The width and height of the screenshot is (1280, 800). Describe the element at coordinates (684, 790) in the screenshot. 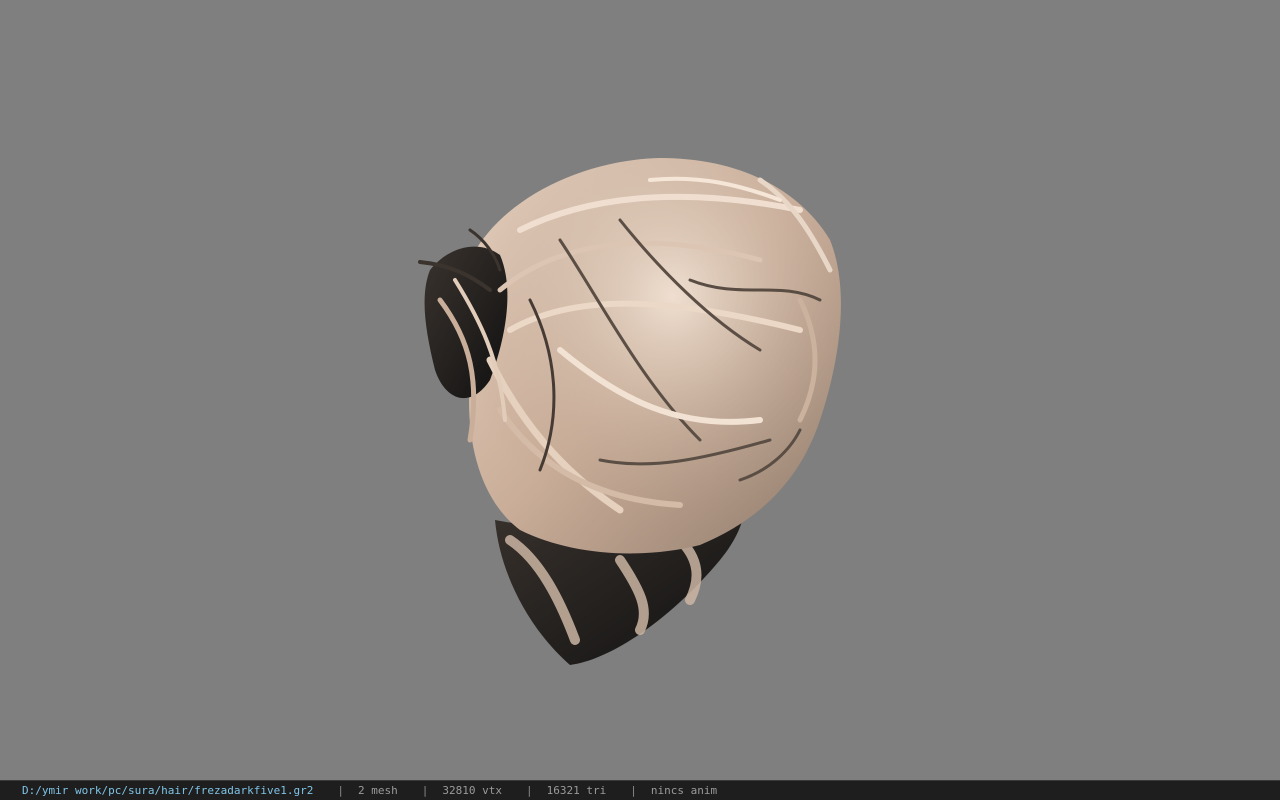

I see `animation-status: nincs anim` at that location.